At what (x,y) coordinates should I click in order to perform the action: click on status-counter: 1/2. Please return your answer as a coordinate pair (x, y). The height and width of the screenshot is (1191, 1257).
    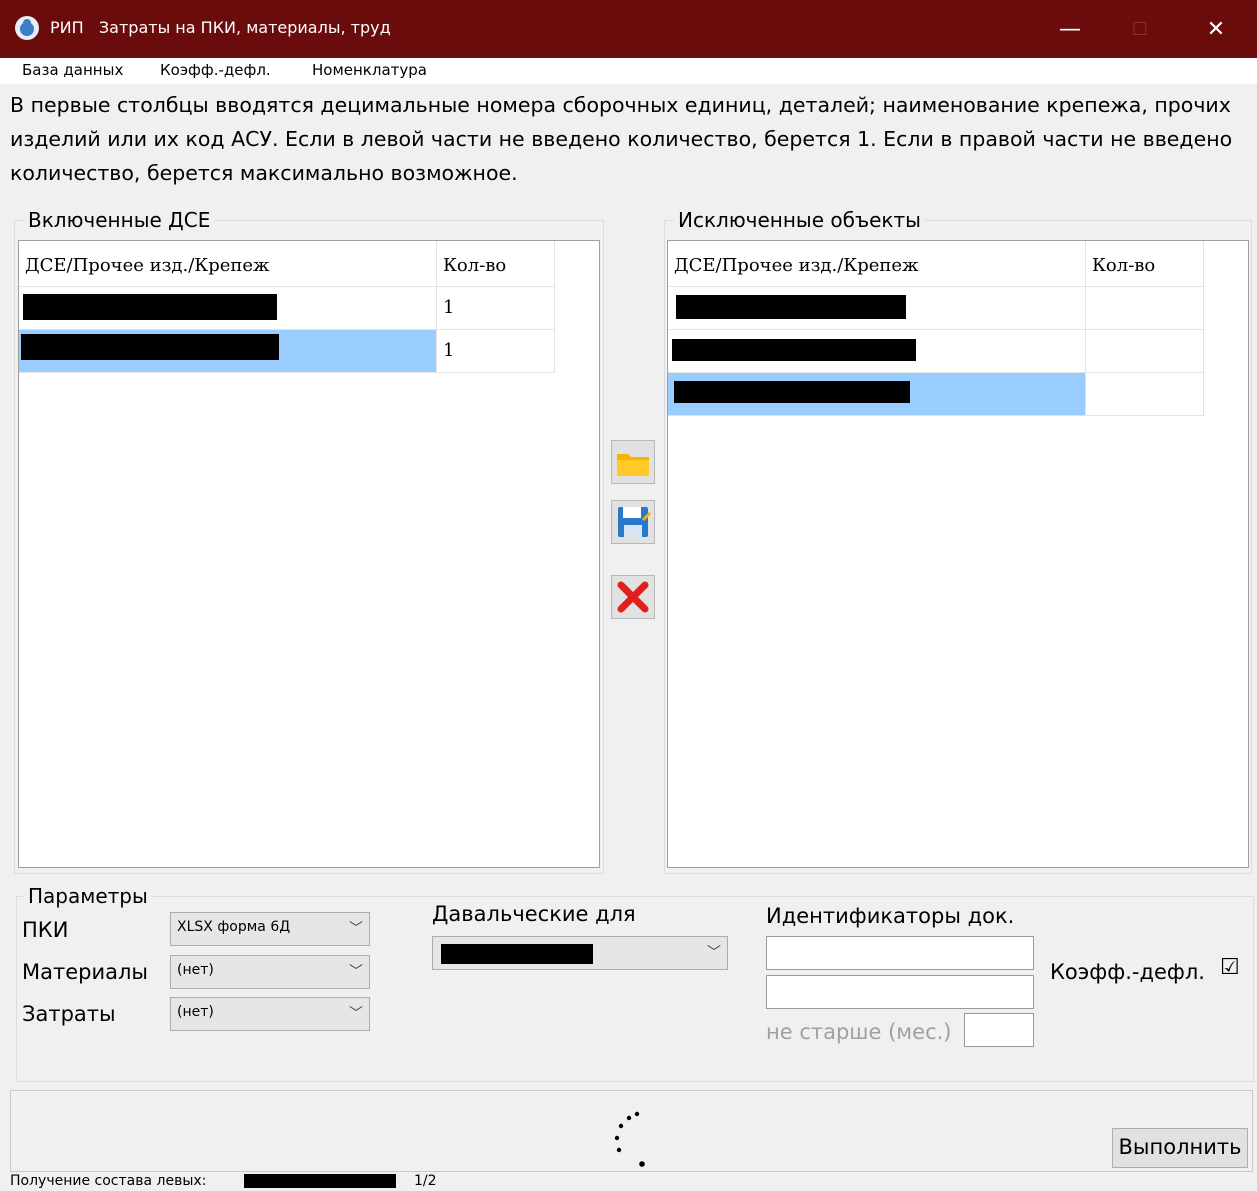
    Looking at the image, I should click on (425, 1181).